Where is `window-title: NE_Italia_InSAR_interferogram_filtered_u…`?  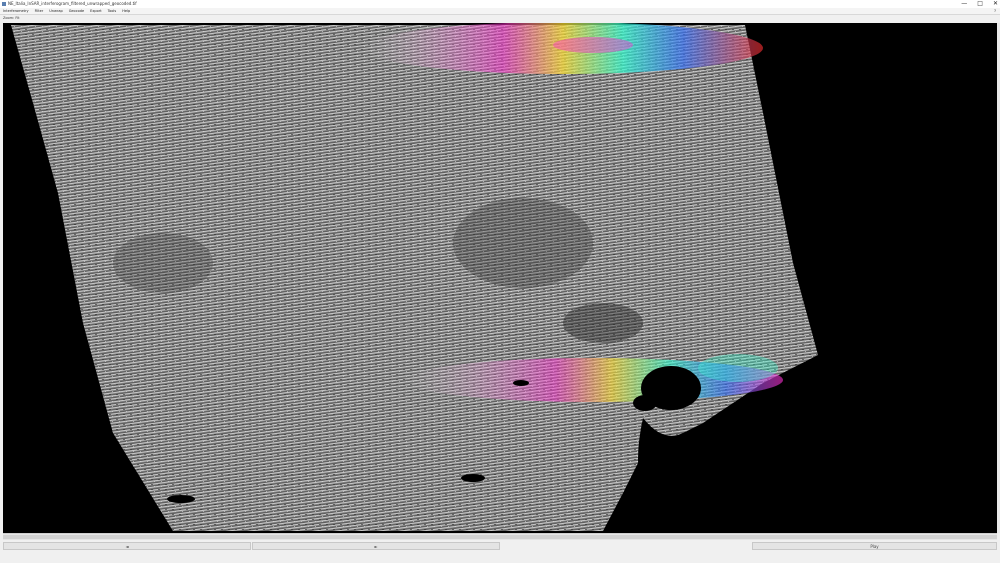 window-title: NE_Italia_InSAR_interferogram_filtered_u… is located at coordinates (72, 3).